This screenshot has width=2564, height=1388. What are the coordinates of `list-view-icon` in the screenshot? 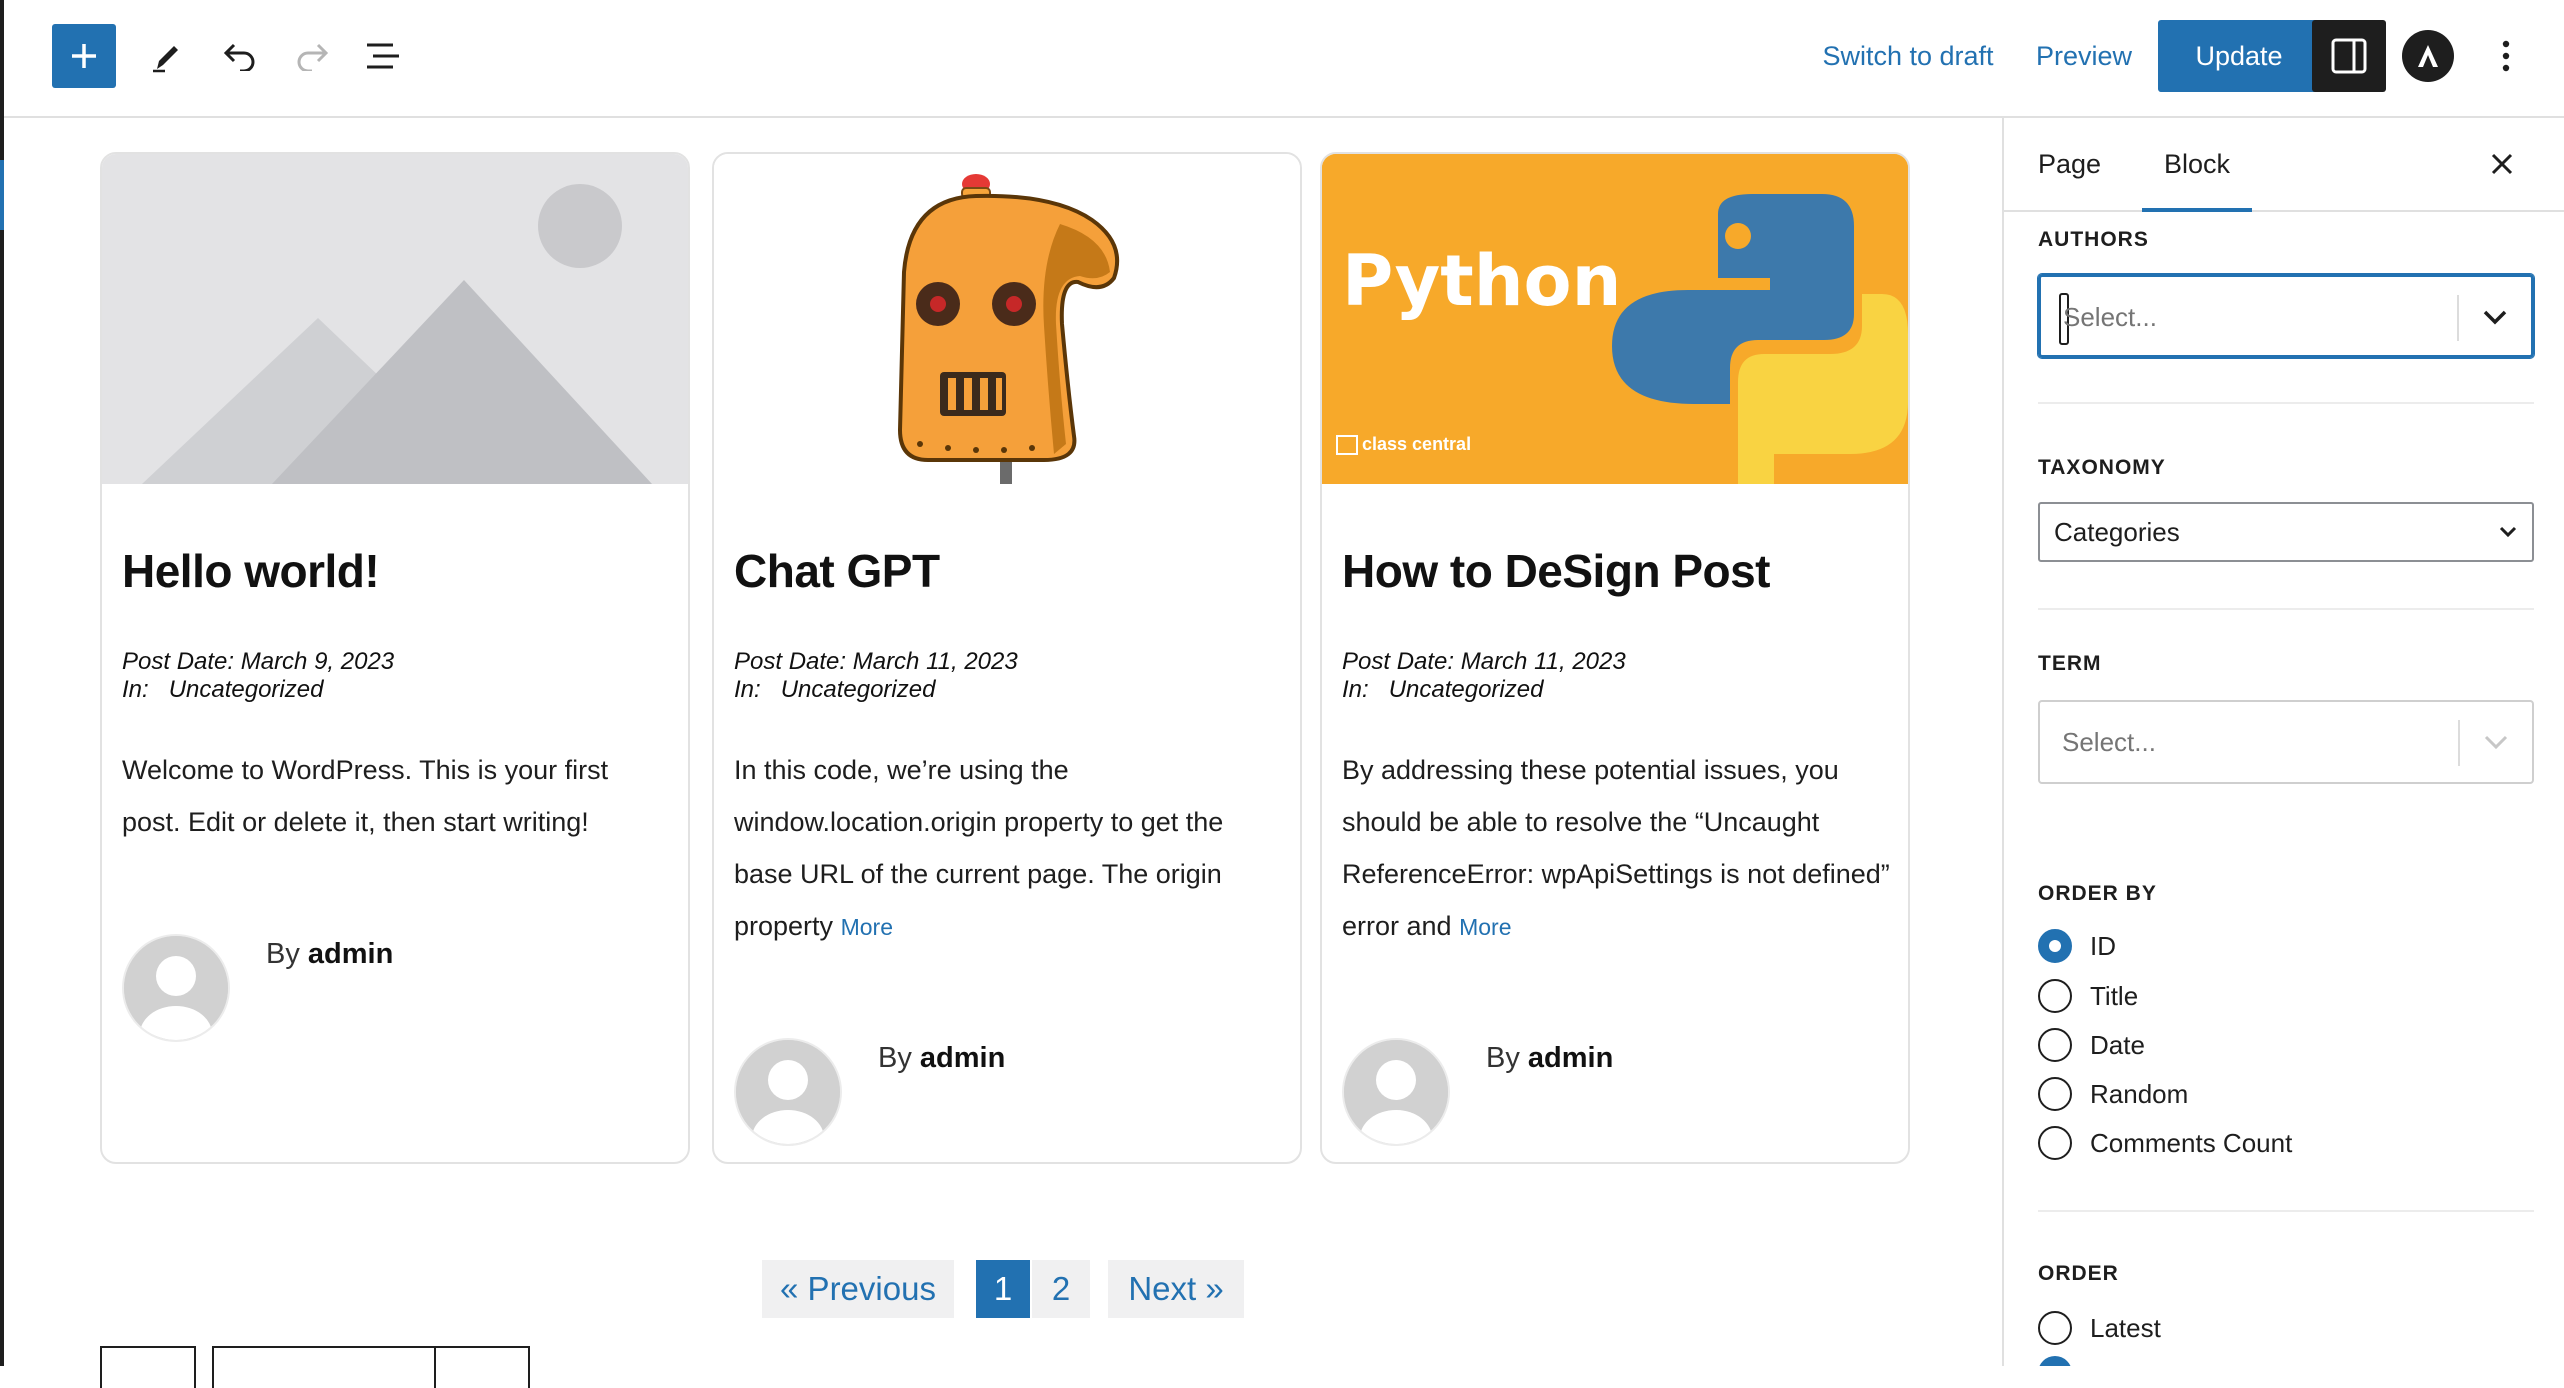 It's located at (383, 56).